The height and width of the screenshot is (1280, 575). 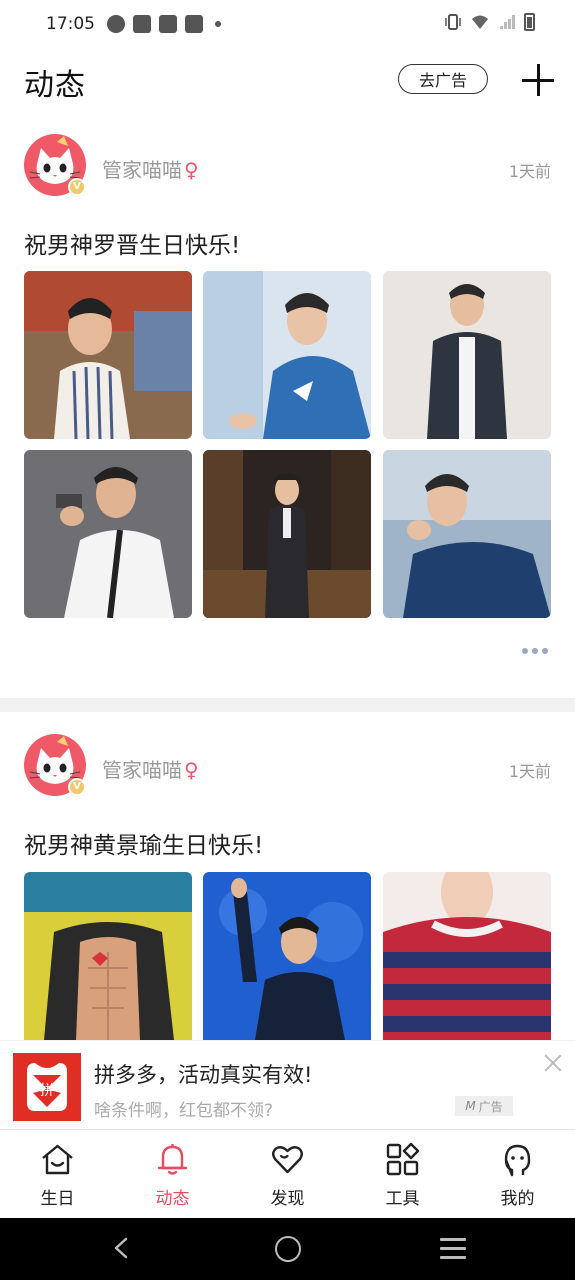 I want to click on nav-item-discover: 发现, so click(x=287, y=1174).